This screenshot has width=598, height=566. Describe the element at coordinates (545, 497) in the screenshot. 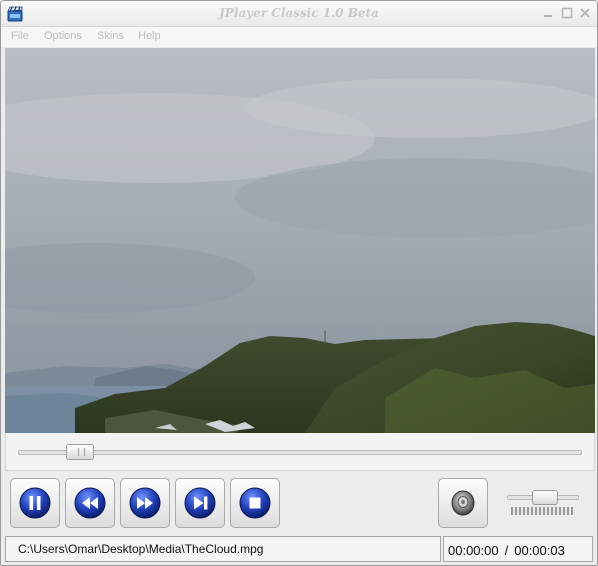

I see `volume-slider-thumb` at that location.